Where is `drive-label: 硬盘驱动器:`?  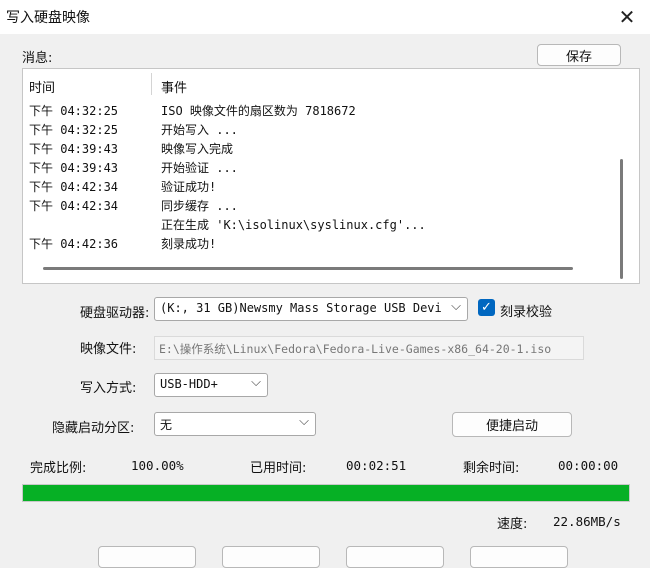
drive-label: 硬盘驱动器: is located at coordinates (115, 313).